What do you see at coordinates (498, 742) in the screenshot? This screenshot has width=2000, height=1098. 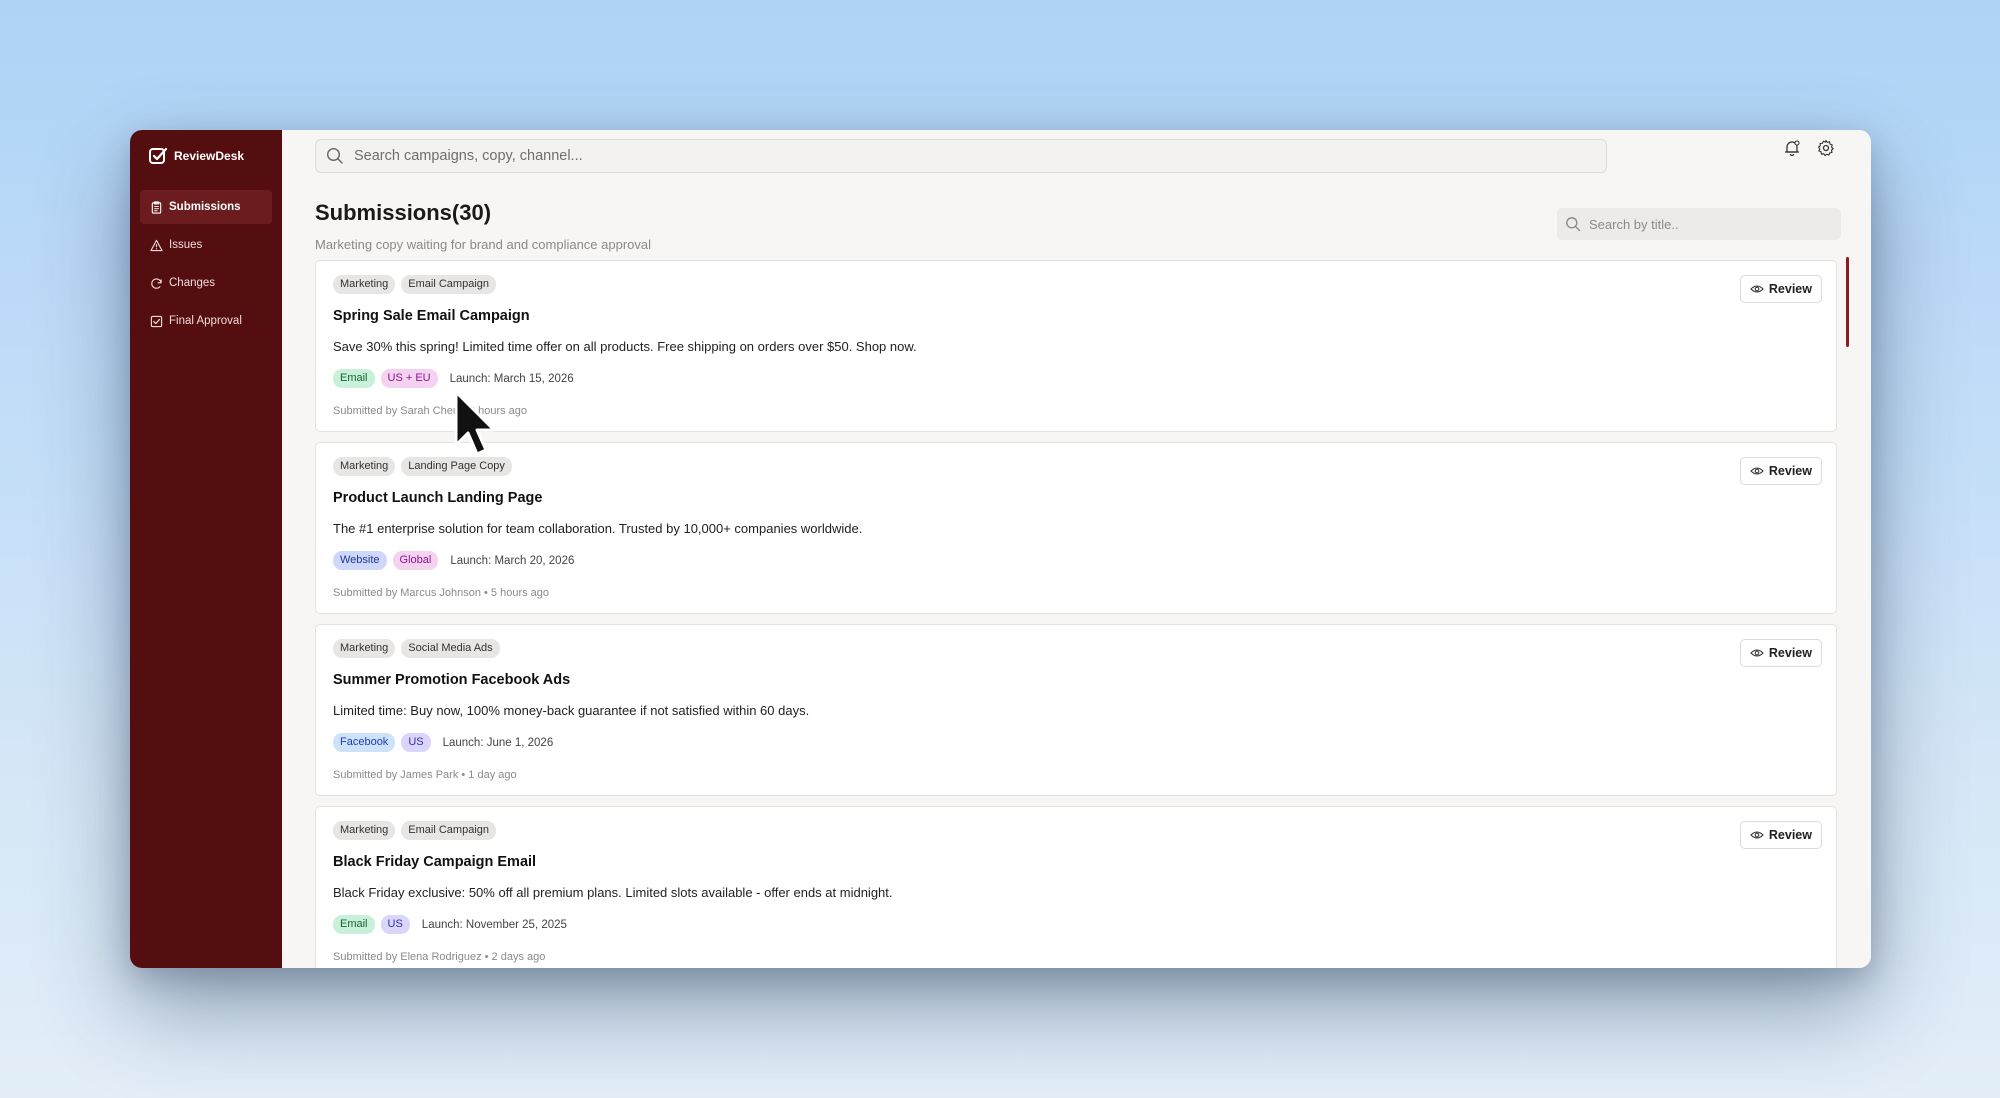 I see `launch-date: Launch: June 1, 2026` at bounding box center [498, 742].